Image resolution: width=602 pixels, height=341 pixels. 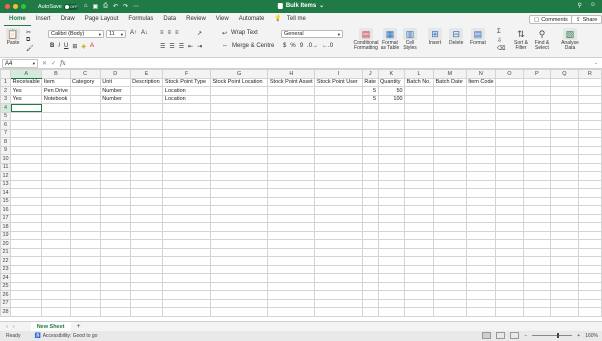 What do you see at coordinates (13, 37) in the screenshot?
I see `paste-button: 📋 Paste` at bounding box center [13, 37].